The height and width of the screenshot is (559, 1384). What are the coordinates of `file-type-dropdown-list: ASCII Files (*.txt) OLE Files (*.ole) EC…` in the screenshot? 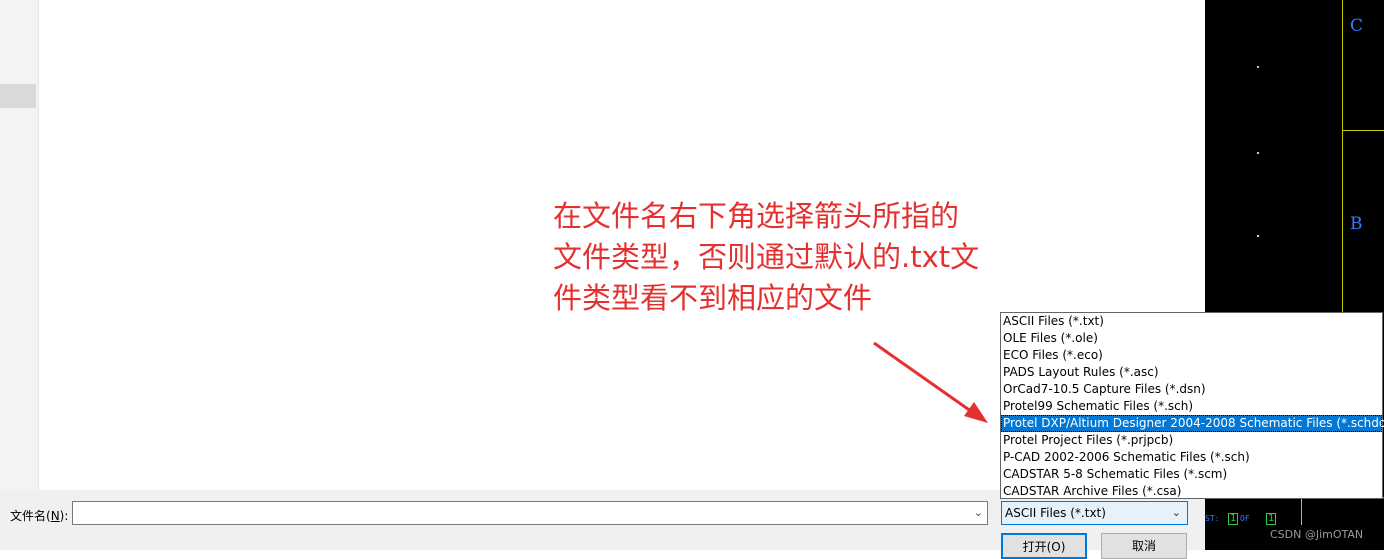 It's located at (1192, 406).